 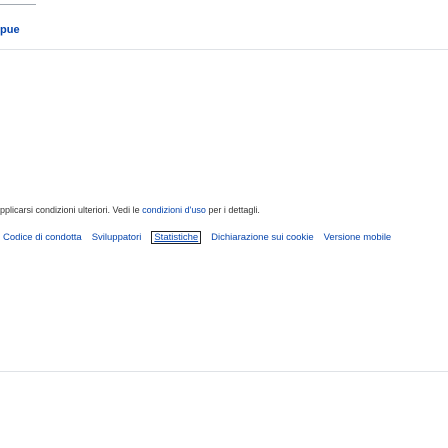 What do you see at coordinates (262, 237) in the screenshot?
I see `cookie-statement-link: Dichiarazione sui cookie` at bounding box center [262, 237].